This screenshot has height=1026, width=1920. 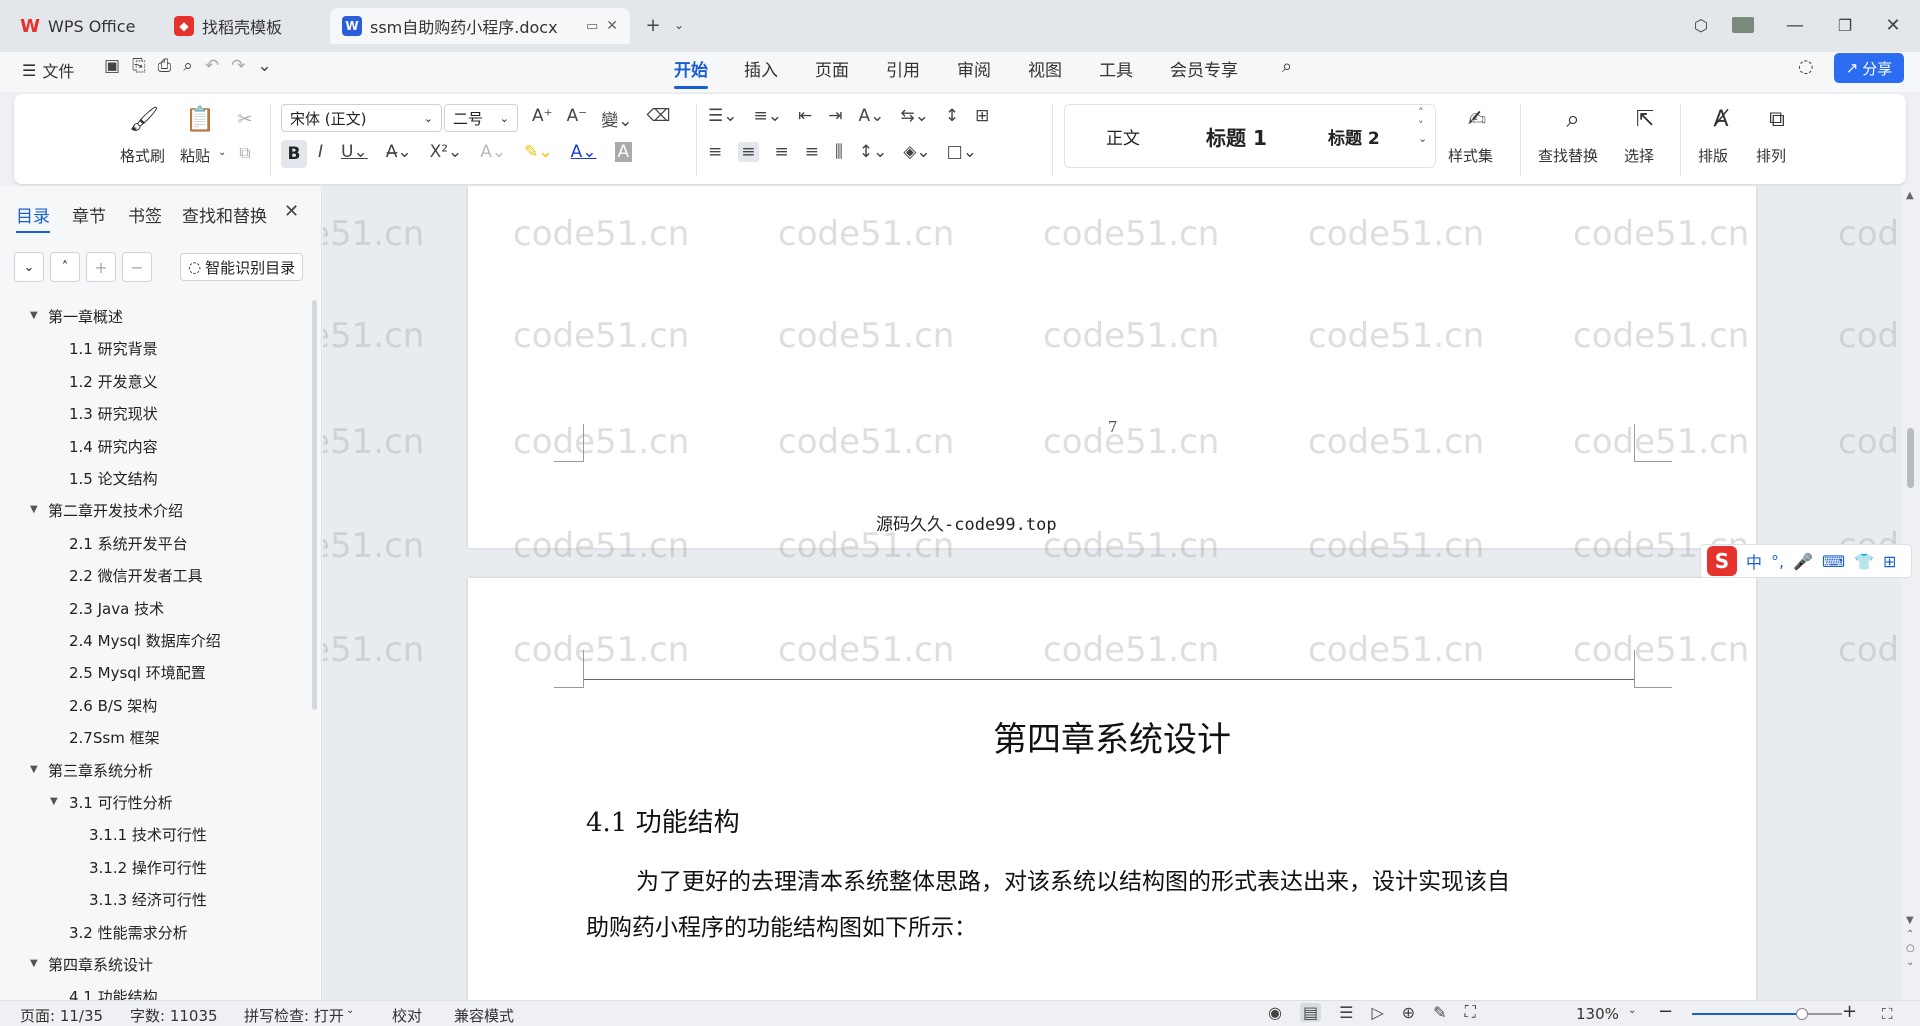 What do you see at coordinates (113, 381) in the screenshot?
I see `toc-item: 1.2 开发意义` at bounding box center [113, 381].